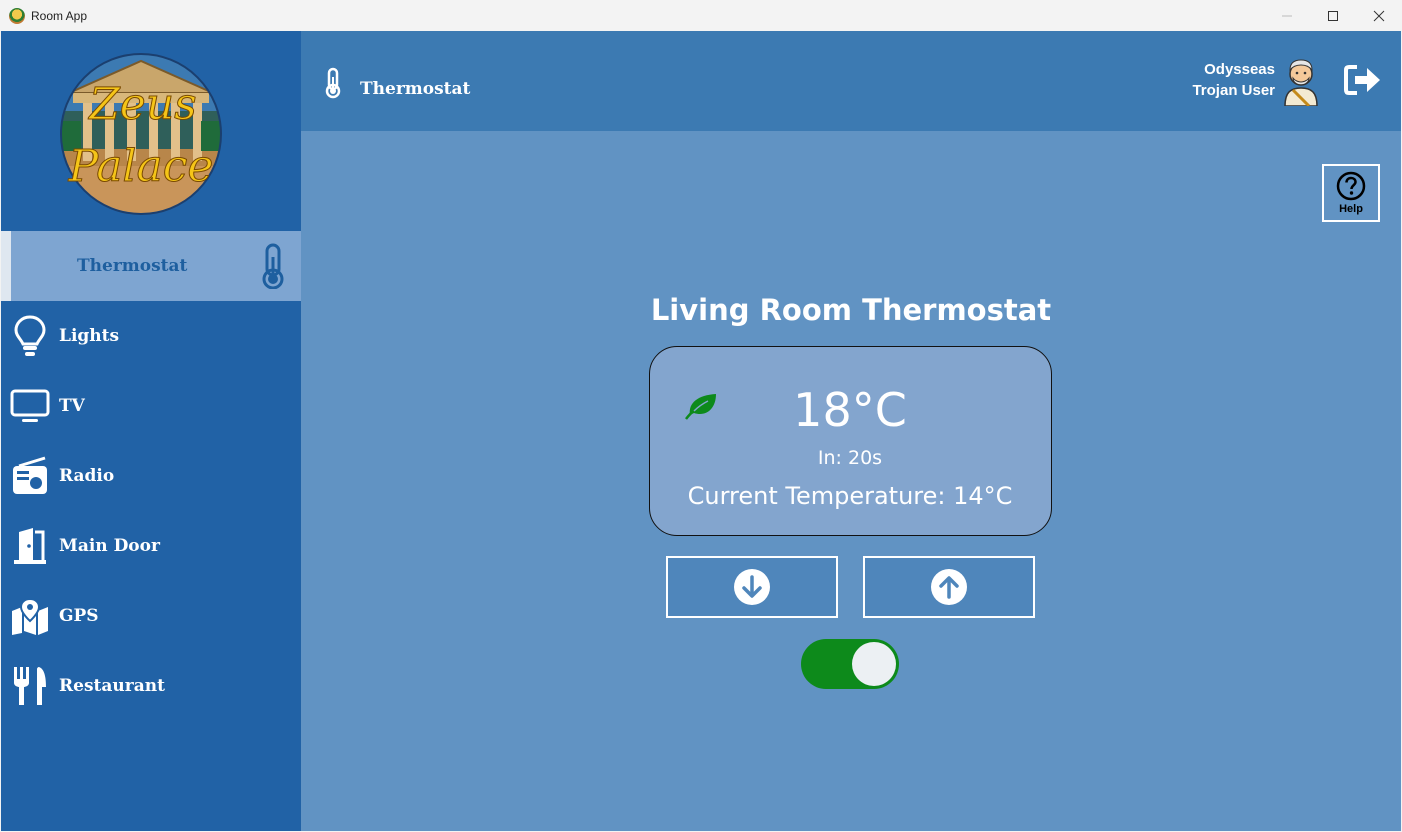 The width and height of the screenshot is (1402, 832). I want to click on sidebar-item-label: Radio, so click(87, 476).